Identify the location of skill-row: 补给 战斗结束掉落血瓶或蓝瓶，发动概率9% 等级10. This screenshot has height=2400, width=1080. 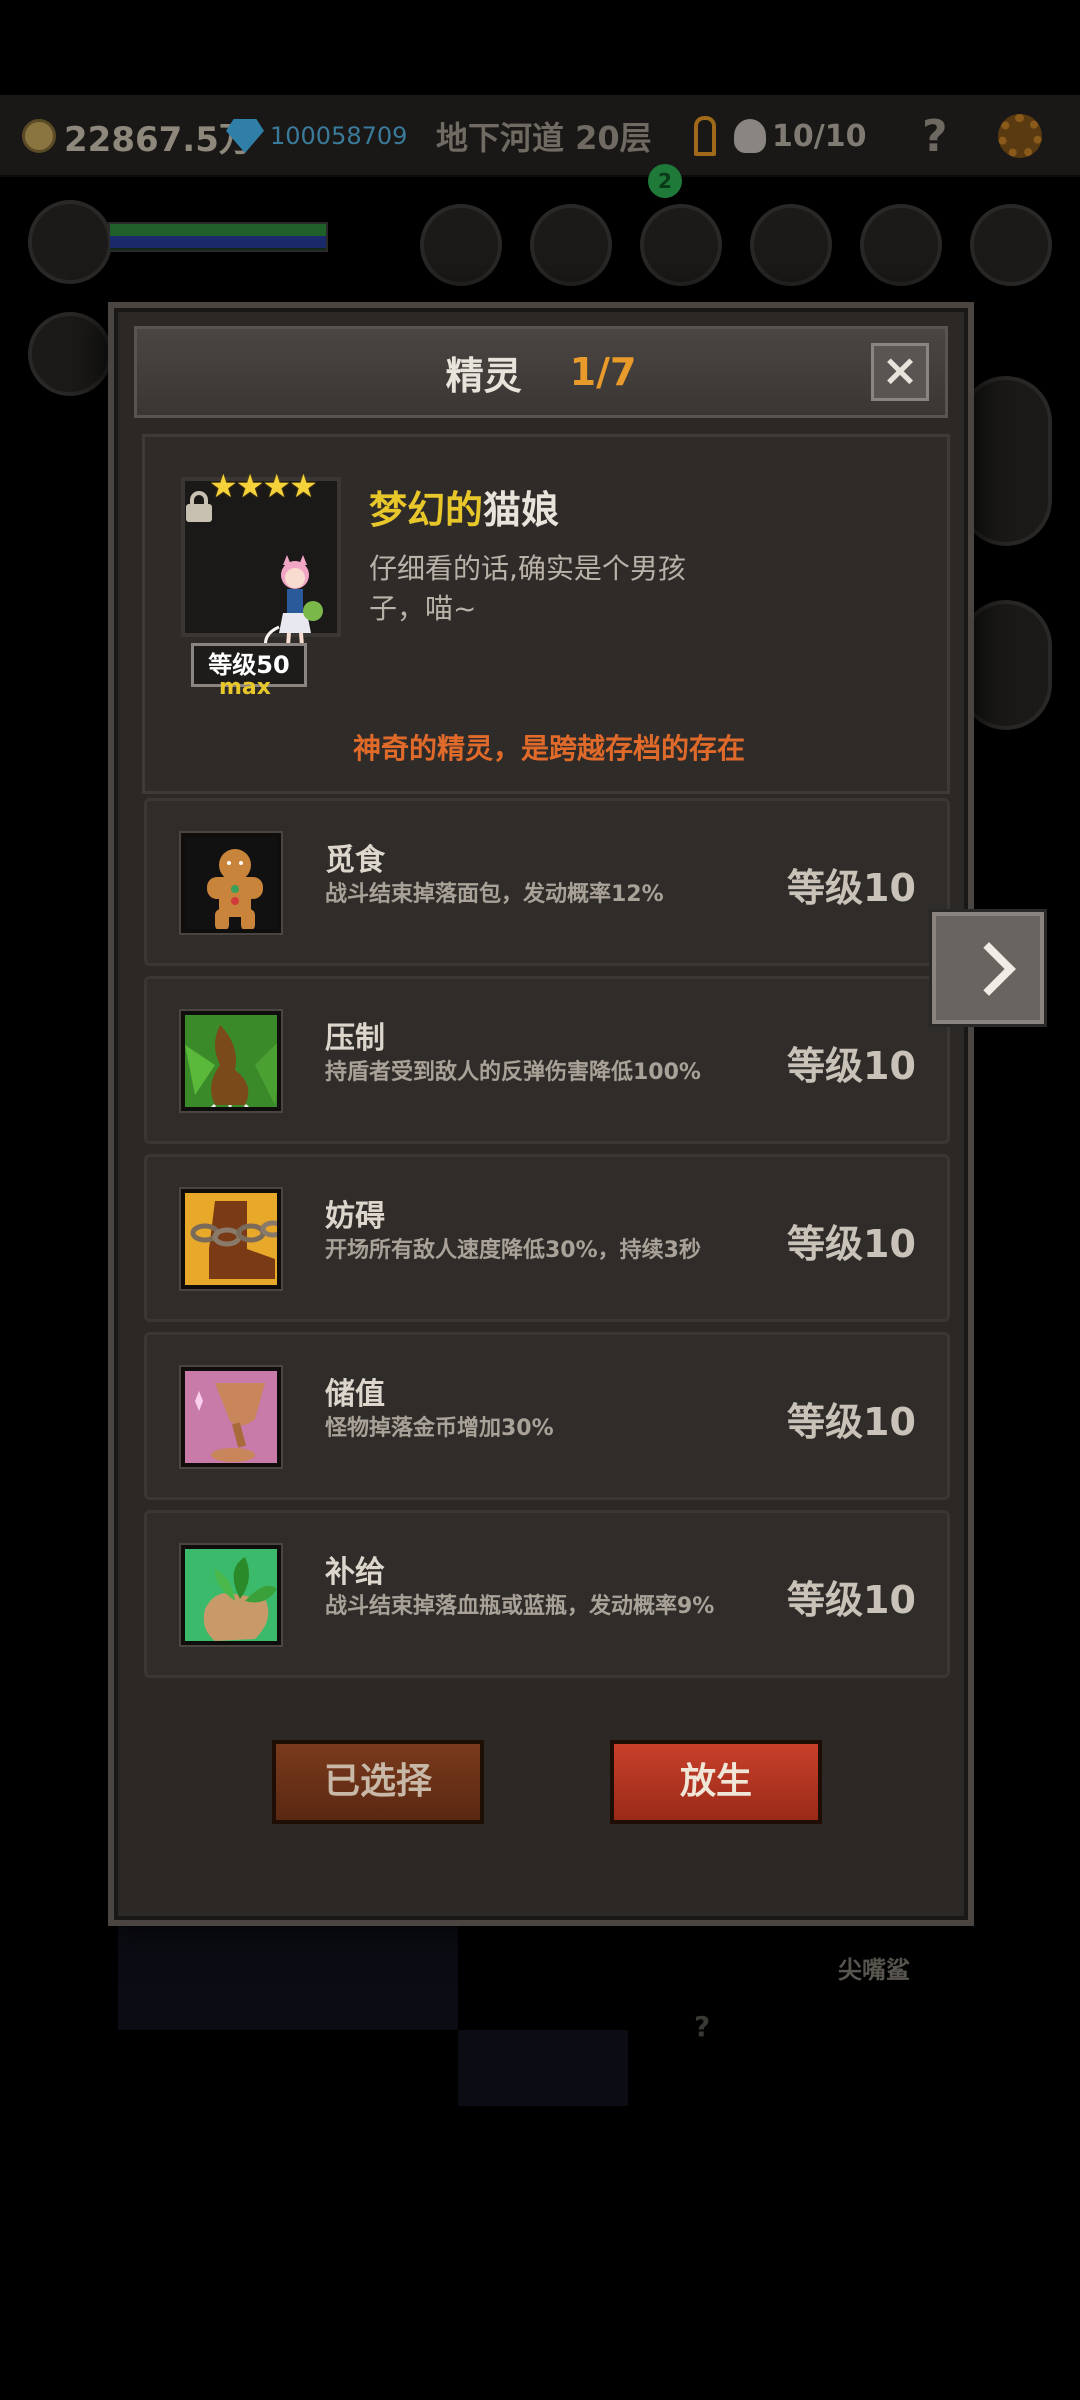
(547, 1594).